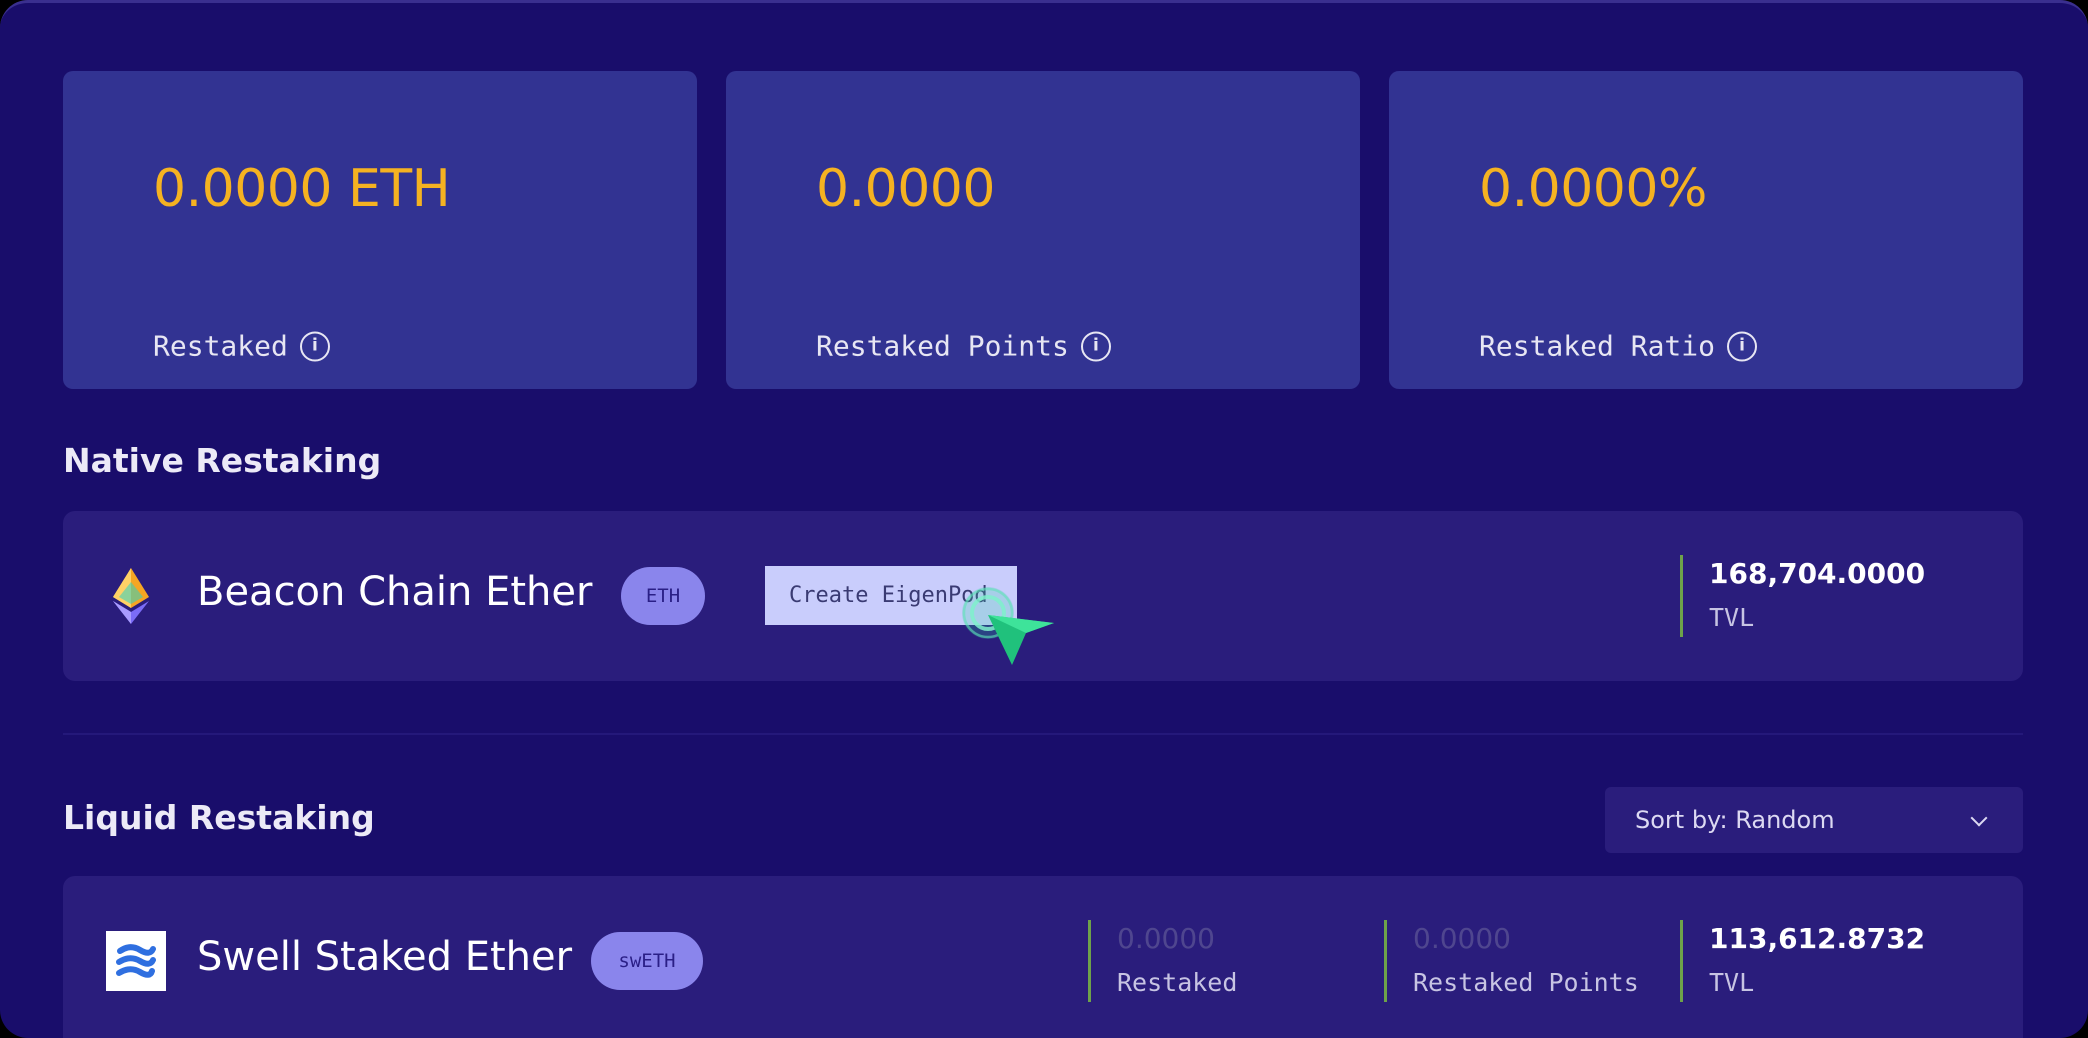  Describe the element at coordinates (395, 592) in the screenshot. I see `asset-name: Beacon Chain Ether` at that location.